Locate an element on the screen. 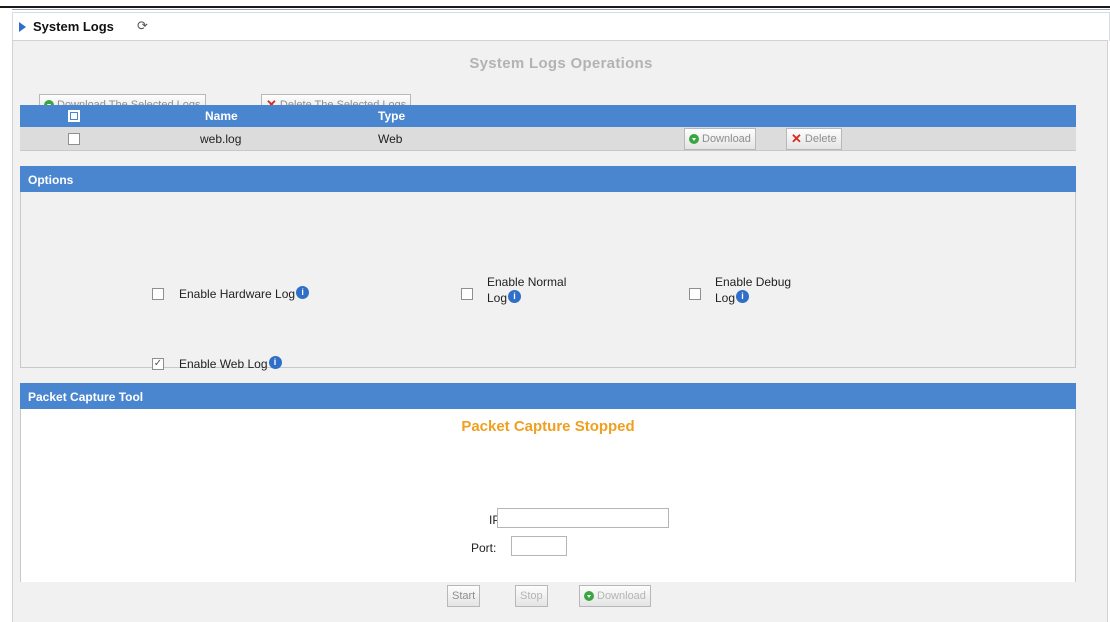  column-header-type: Type is located at coordinates (392, 116).